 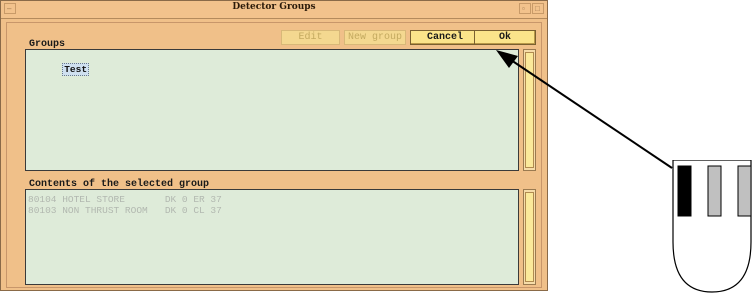 I want to click on device-key-black, so click(x=684, y=191).